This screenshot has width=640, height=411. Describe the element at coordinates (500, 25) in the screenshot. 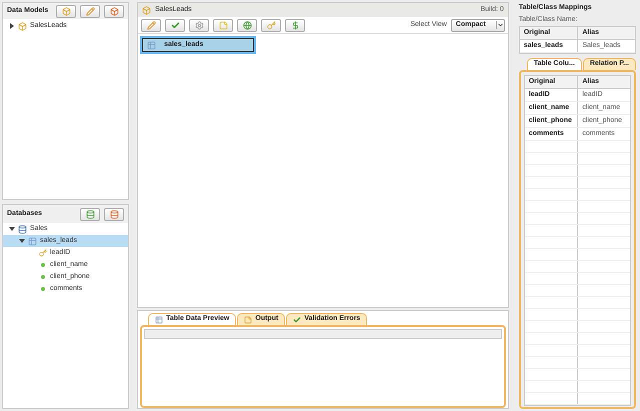

I see `caret-icon` at that location.